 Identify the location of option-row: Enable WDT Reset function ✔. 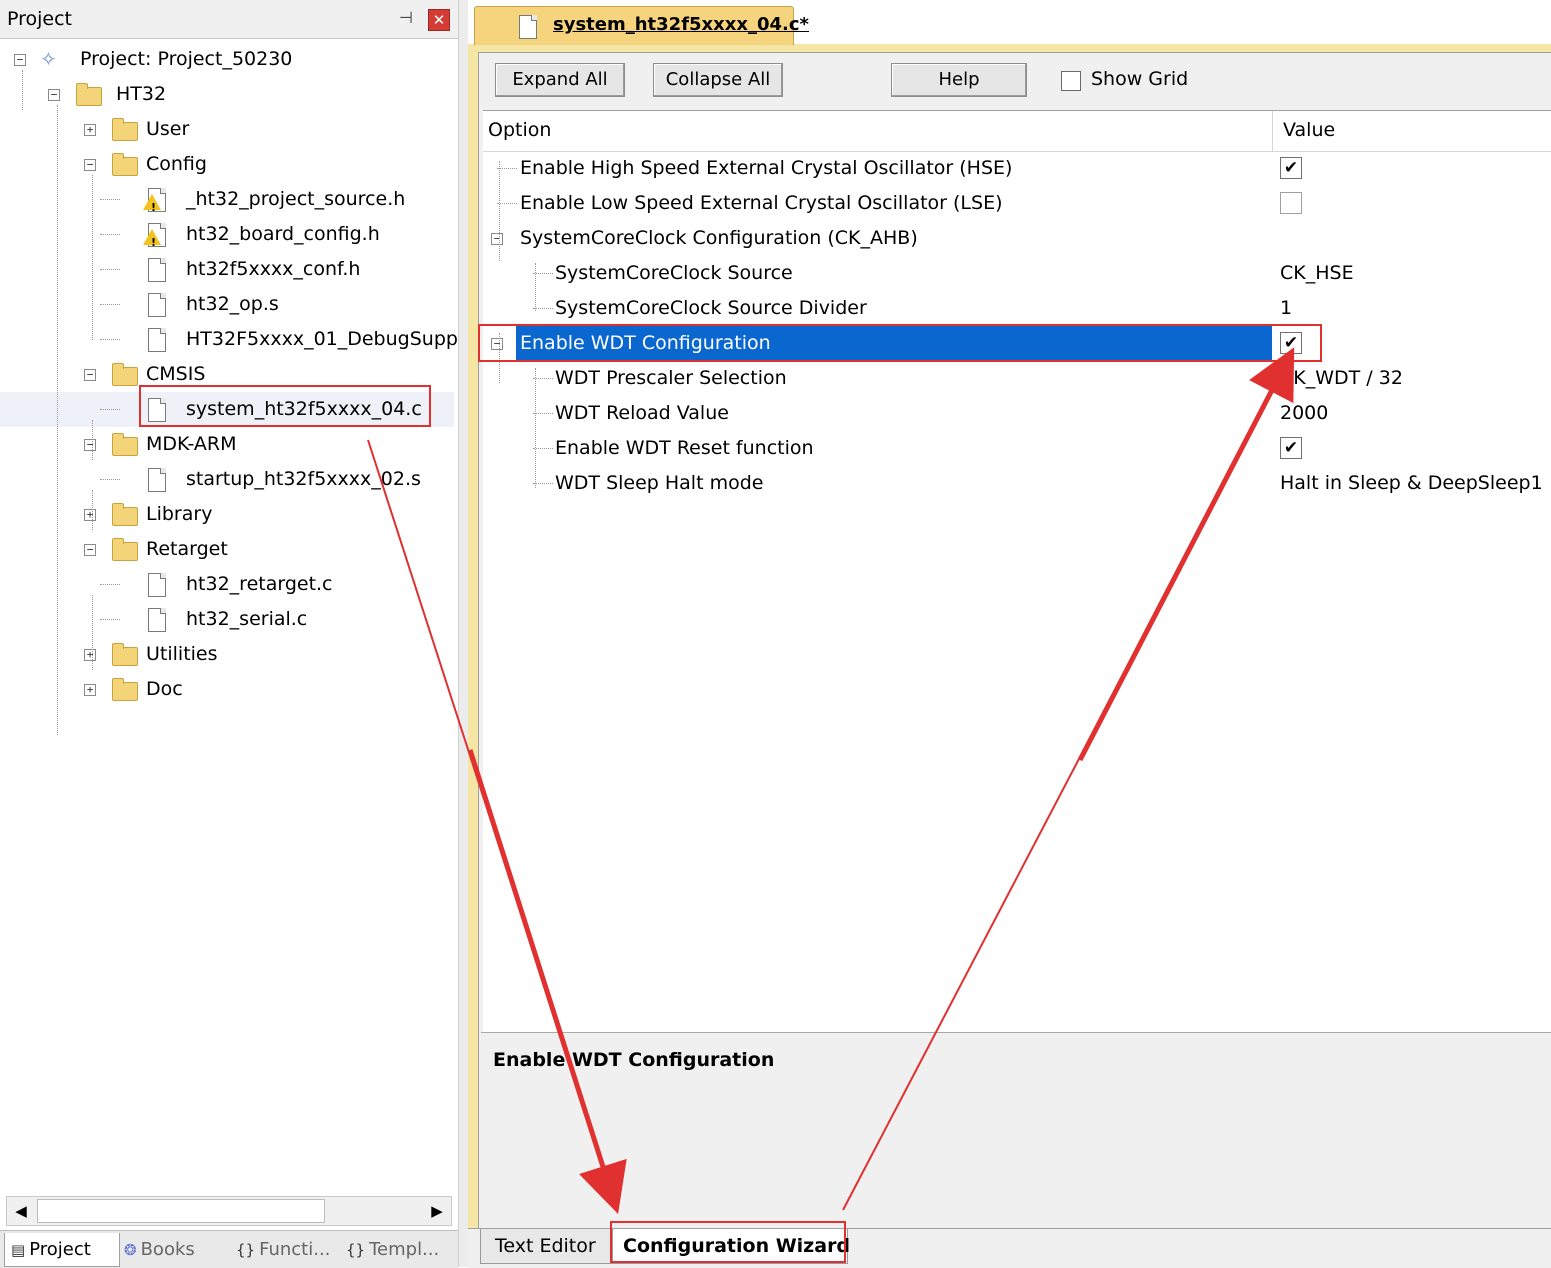
(1017, 448).